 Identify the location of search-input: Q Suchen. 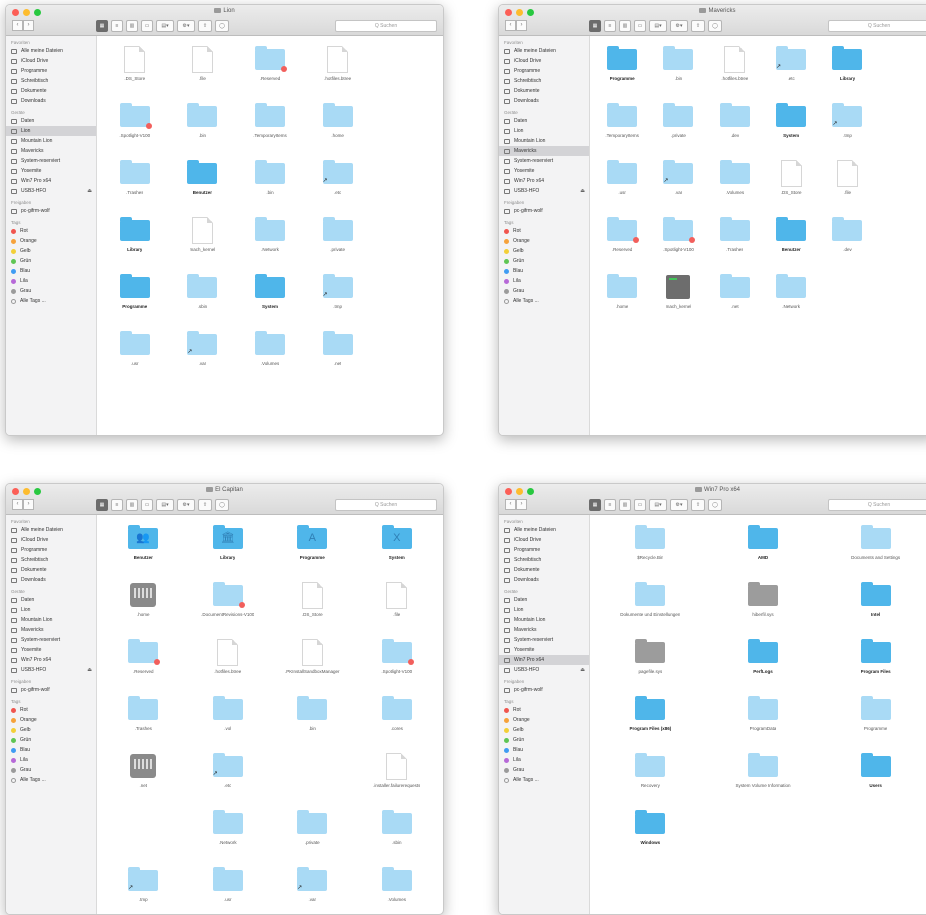
(877, 26).